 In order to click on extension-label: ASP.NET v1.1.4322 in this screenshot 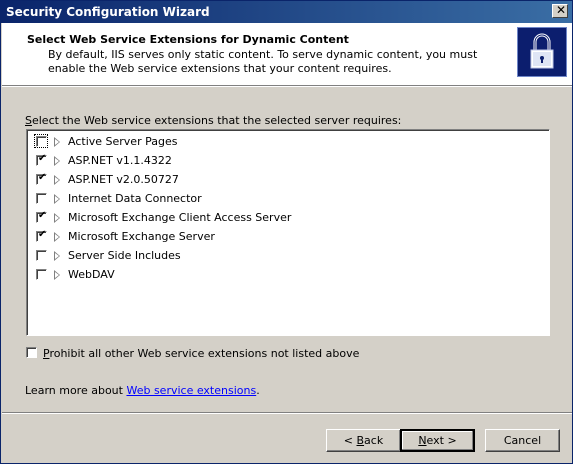, I will do `click(120, 160)`.